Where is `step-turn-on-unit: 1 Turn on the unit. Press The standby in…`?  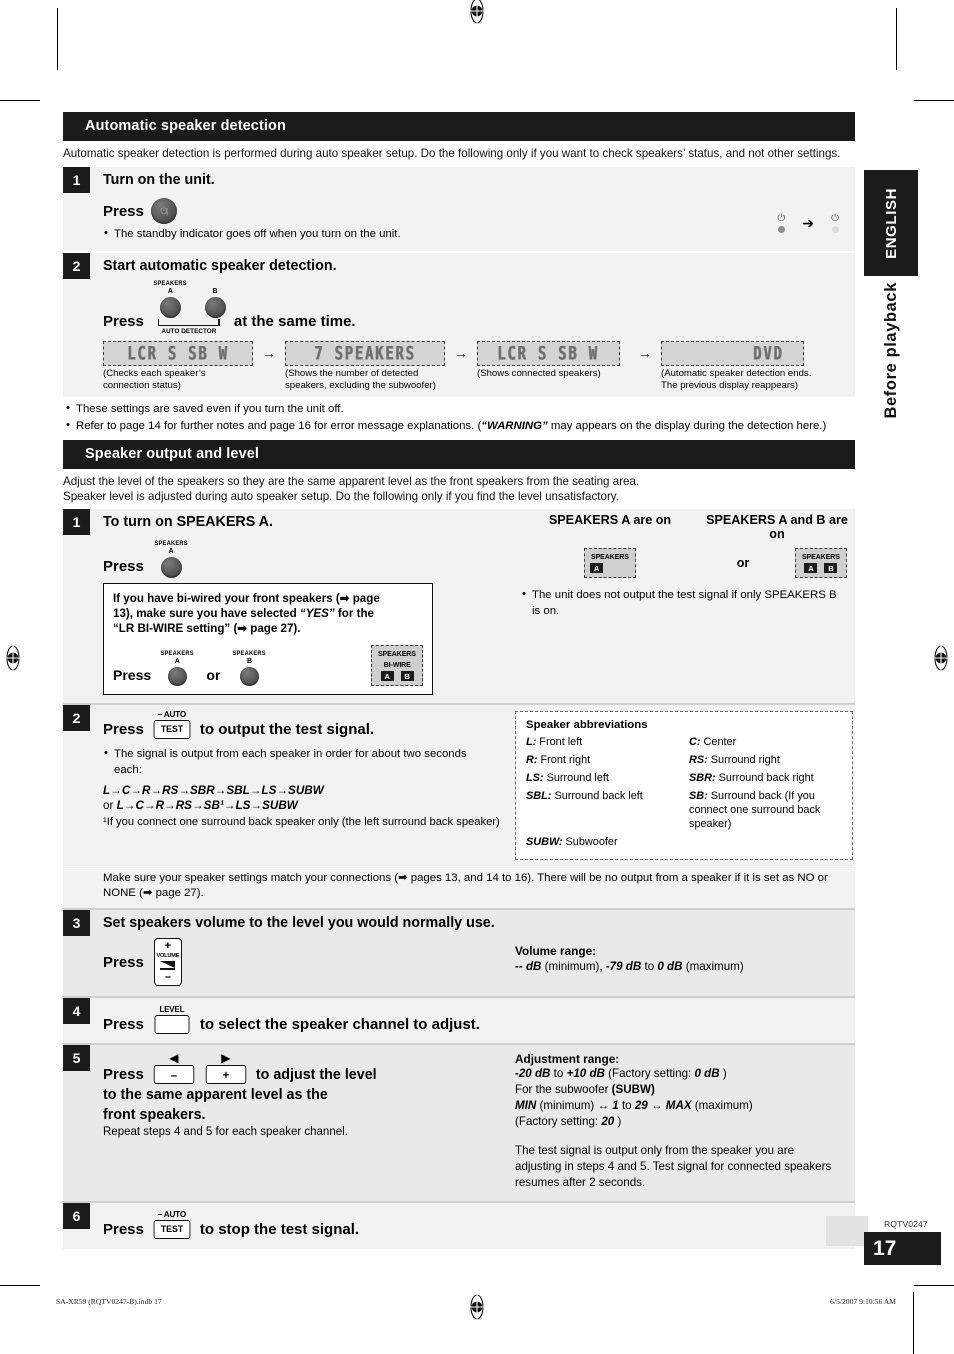 step-turn-on-unit: 1 Turn on the unit. Press The standby in… is located at coordinates (459, 209).